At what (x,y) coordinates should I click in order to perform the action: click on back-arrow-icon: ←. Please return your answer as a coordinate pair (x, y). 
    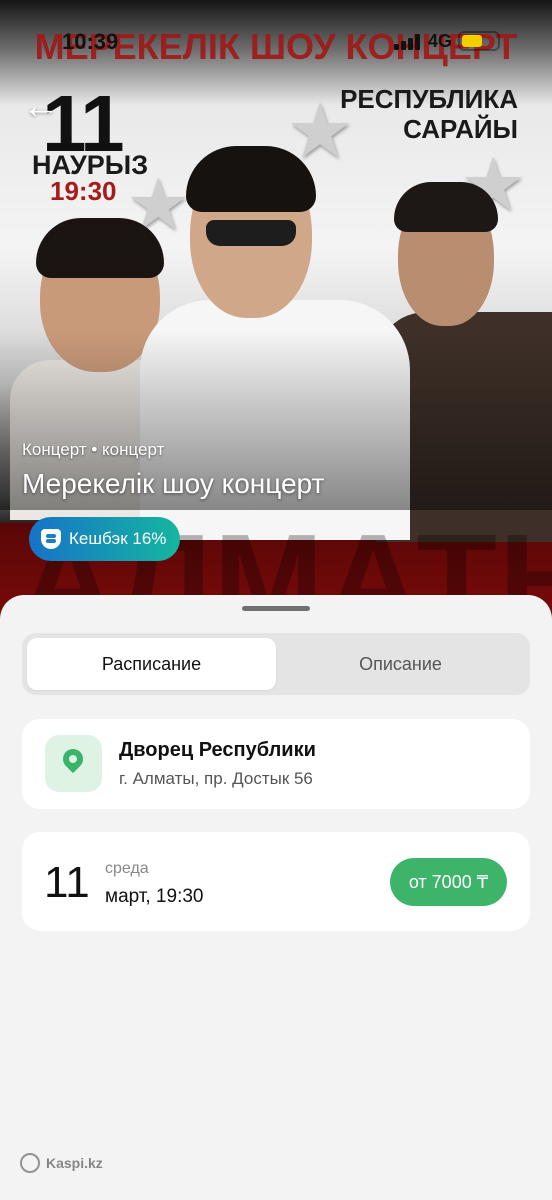
    Looking at the image, I should click on (42, 107).